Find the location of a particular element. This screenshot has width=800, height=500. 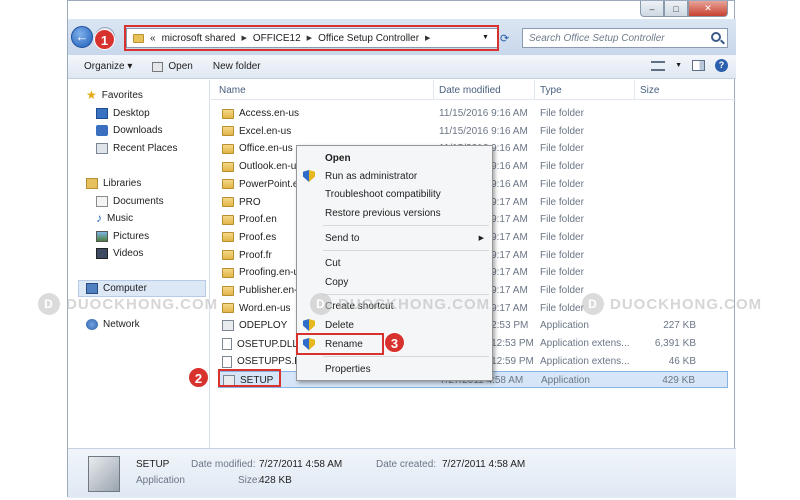

new-folder-button: New folder is located at coordinates (237, 66).